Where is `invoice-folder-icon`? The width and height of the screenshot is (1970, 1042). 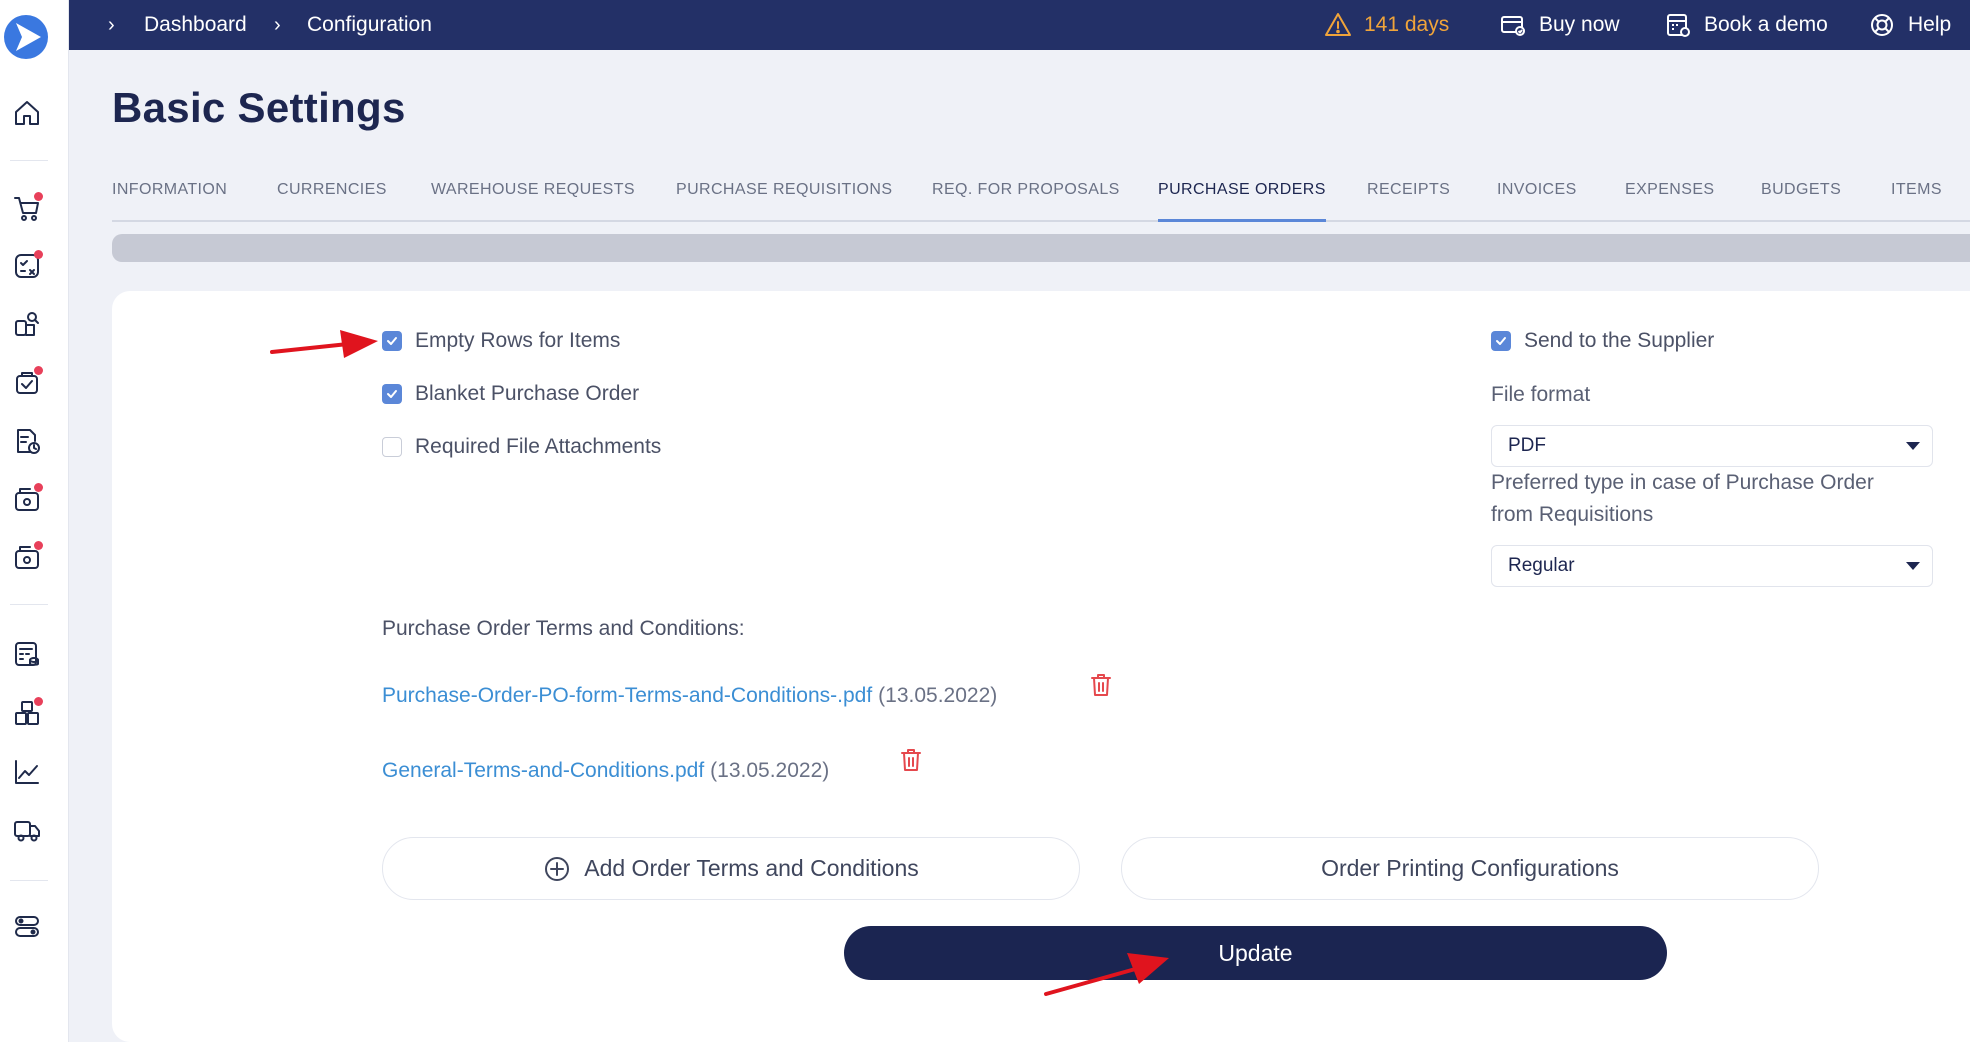 invoice-folder-icon is located at coordinates (27, 557).